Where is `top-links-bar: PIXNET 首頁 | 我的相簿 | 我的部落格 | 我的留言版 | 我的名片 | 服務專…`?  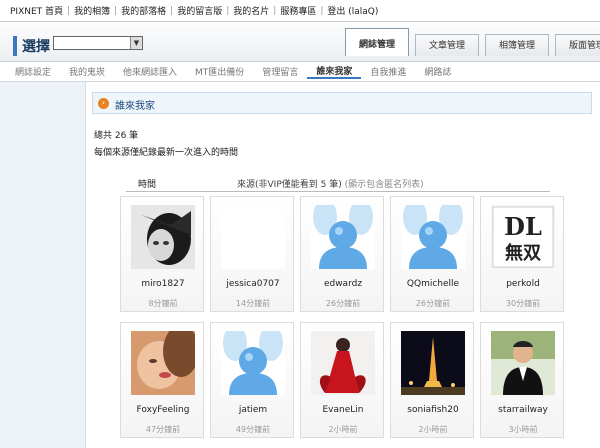 top-links-bar: PIXNET 首頁 | 我的相簿 | 我的部落格 | 我的留言版 | 我的名片 | 服務專… is located at coordinates (300, 11).